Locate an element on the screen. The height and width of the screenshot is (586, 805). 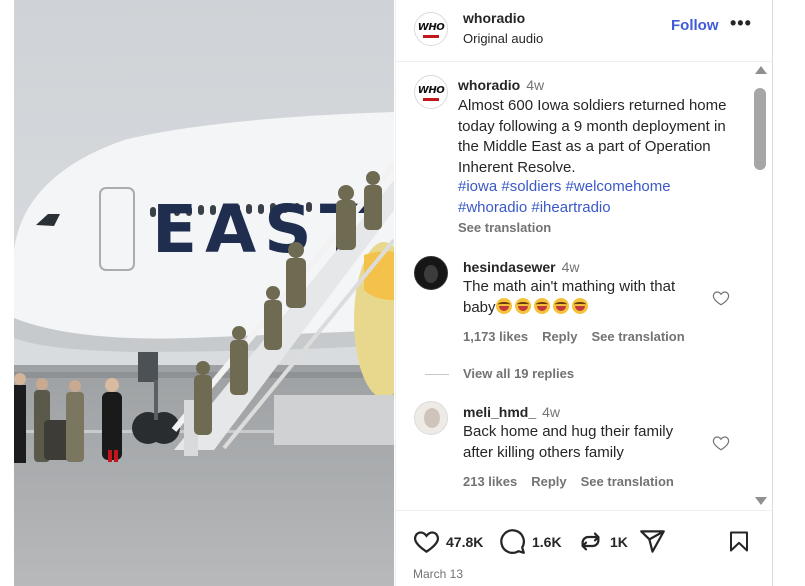
share-button is located at coordinates (652, 541).